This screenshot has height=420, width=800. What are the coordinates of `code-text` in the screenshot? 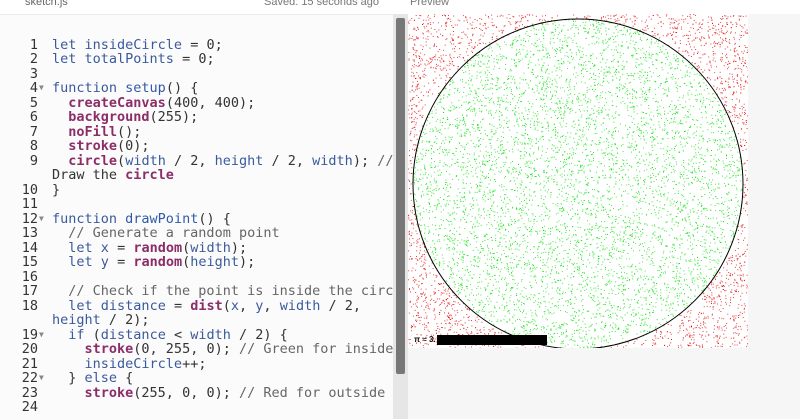 It's located at (60, 407).